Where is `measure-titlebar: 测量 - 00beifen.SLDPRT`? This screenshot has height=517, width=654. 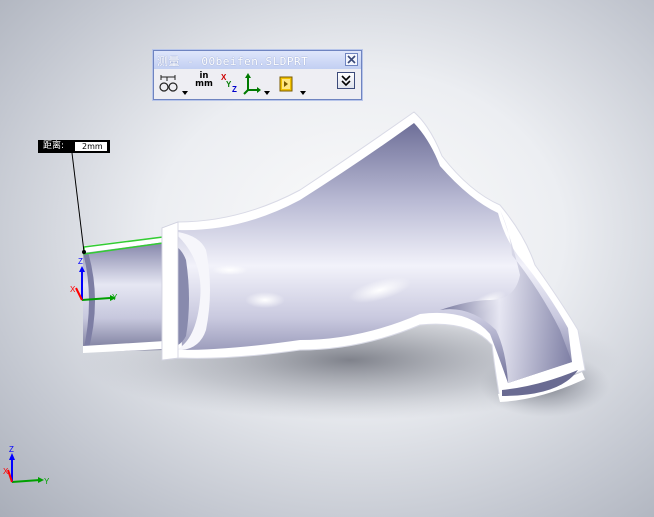
measure-titlebar: 测量 - 00beifen.SLDPRT is located at coordinates (257, 60).